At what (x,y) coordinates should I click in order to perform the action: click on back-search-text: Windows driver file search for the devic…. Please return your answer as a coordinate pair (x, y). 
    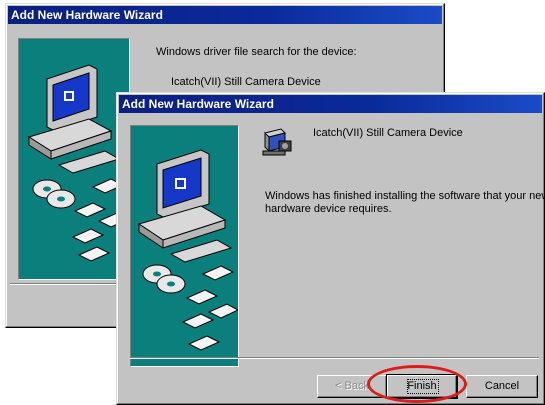
    Looking at the image, I should click on (256, 52).